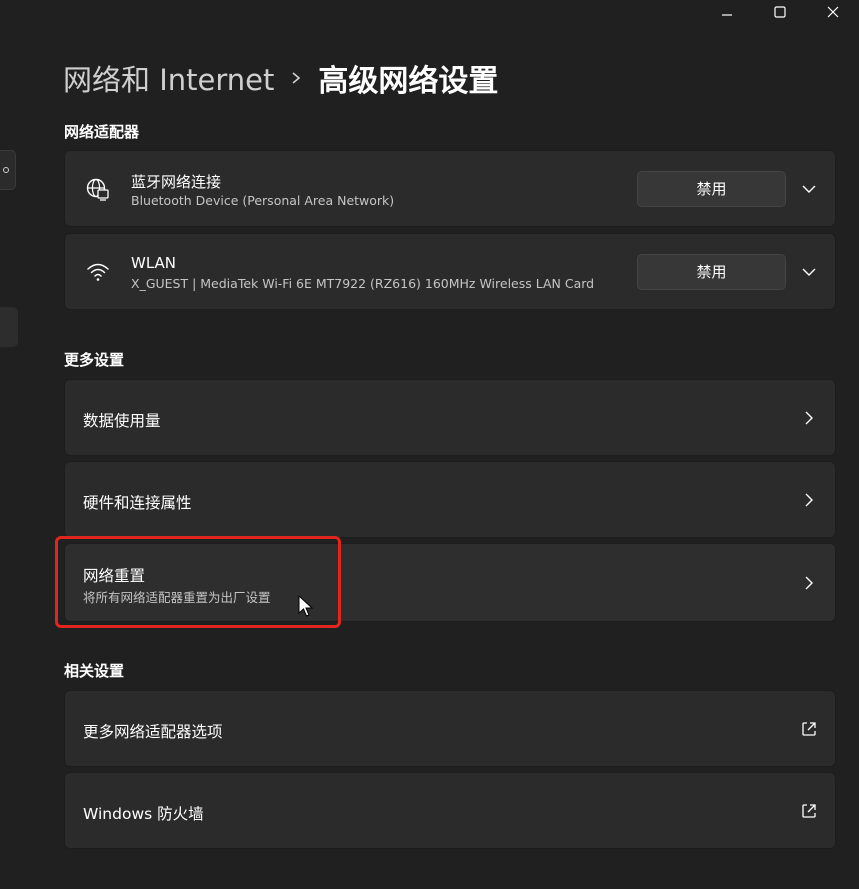  What do you see at coordinates (98, 272) in the screenshot?
I see `wifi-icon` at bounding box center [98, 272].